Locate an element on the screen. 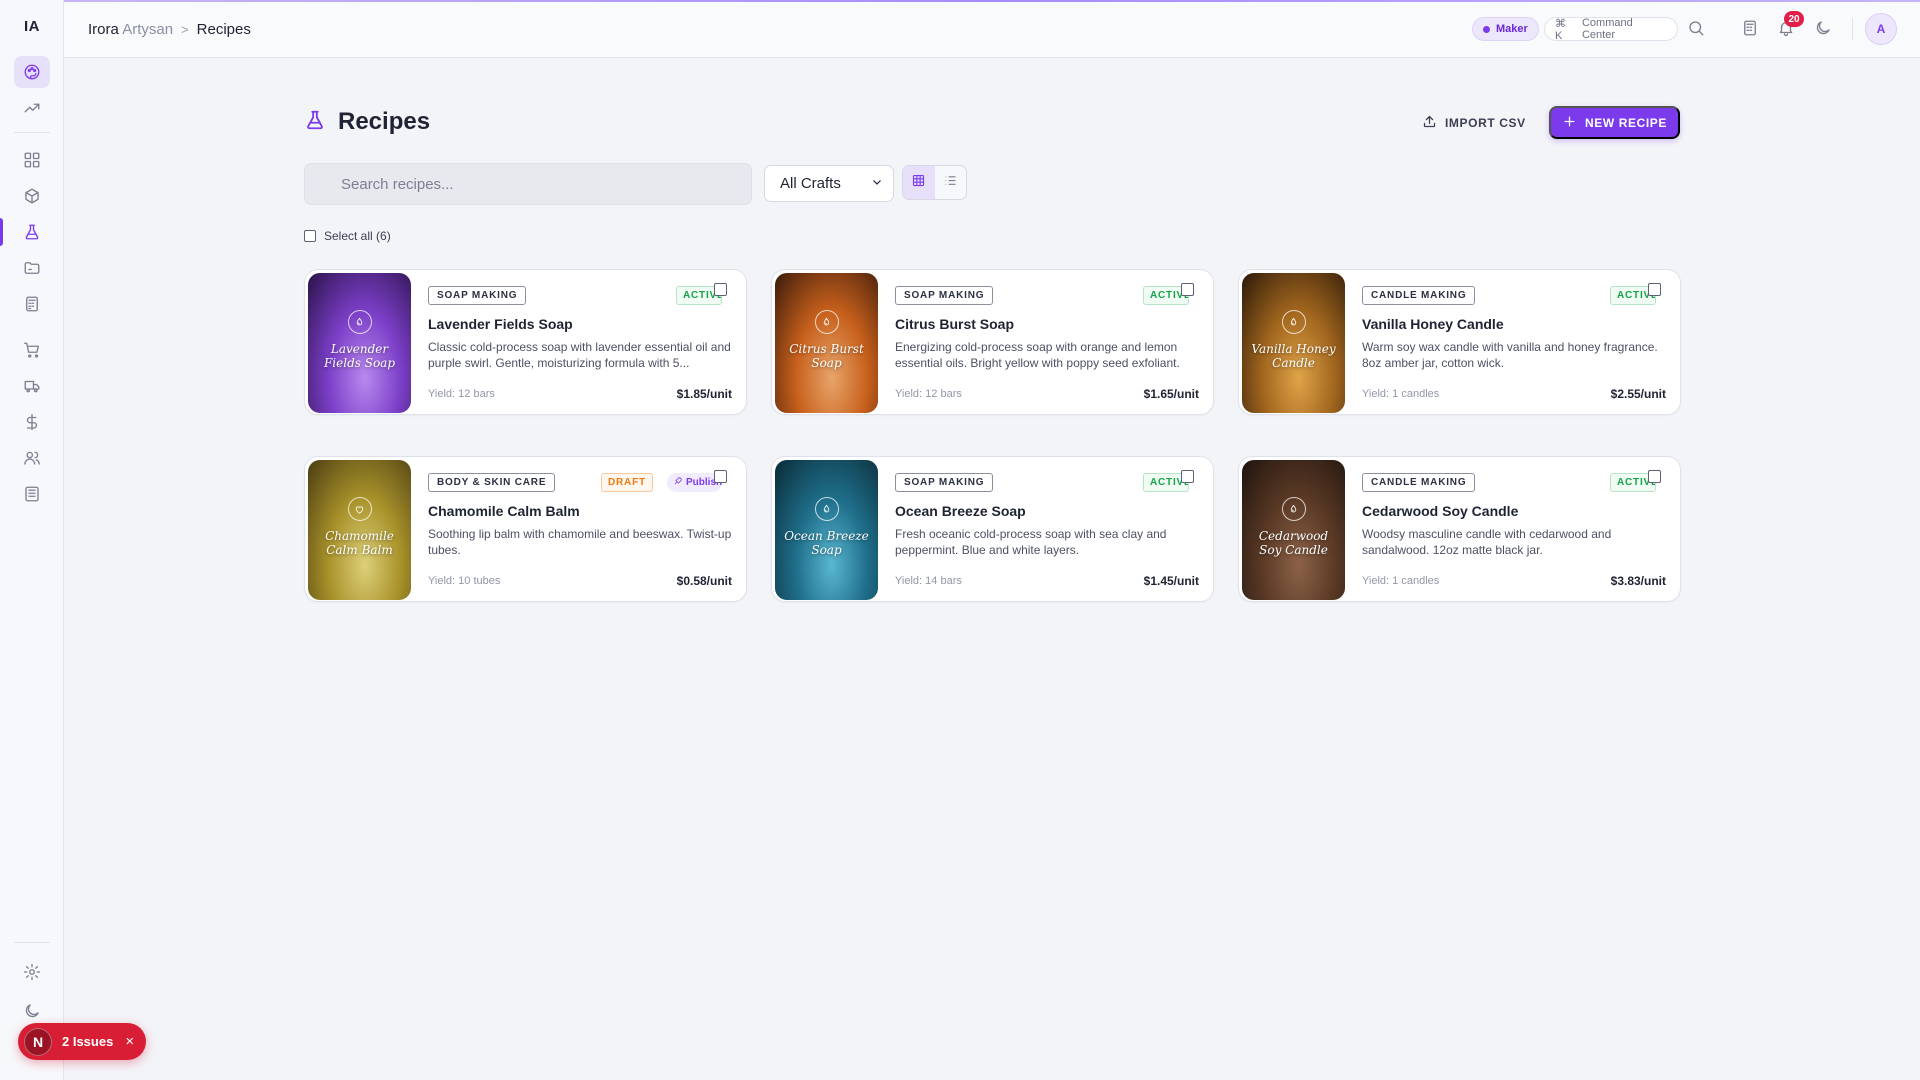 This screenshot has width=1920, height=1080. list-icon is located at coordinates (950, 183).